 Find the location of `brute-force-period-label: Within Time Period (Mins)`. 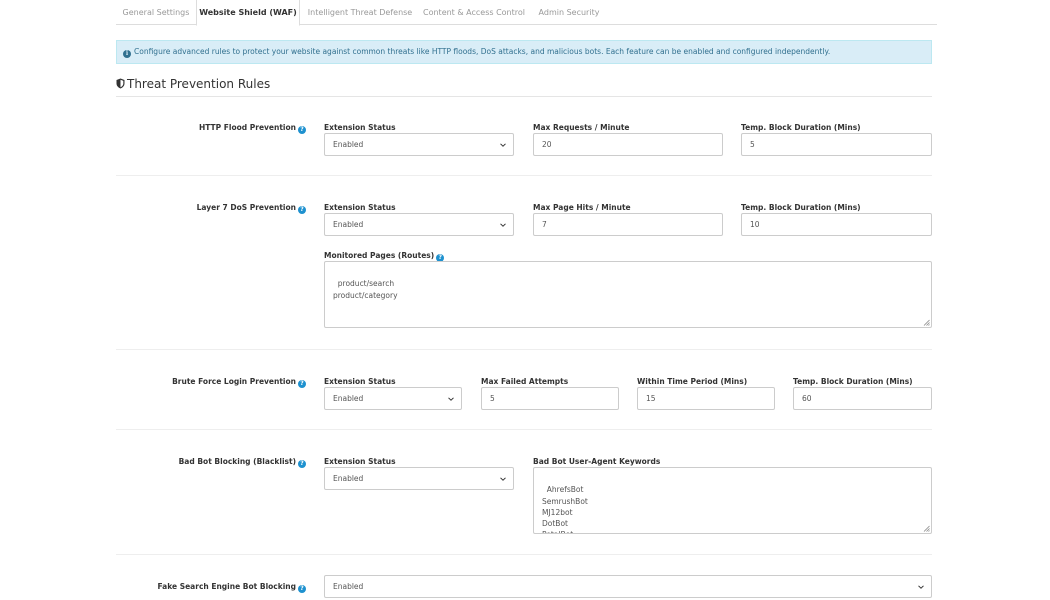

brute-force-period-label: Within Time Period (Mins) is located at coordinates (692, 381).